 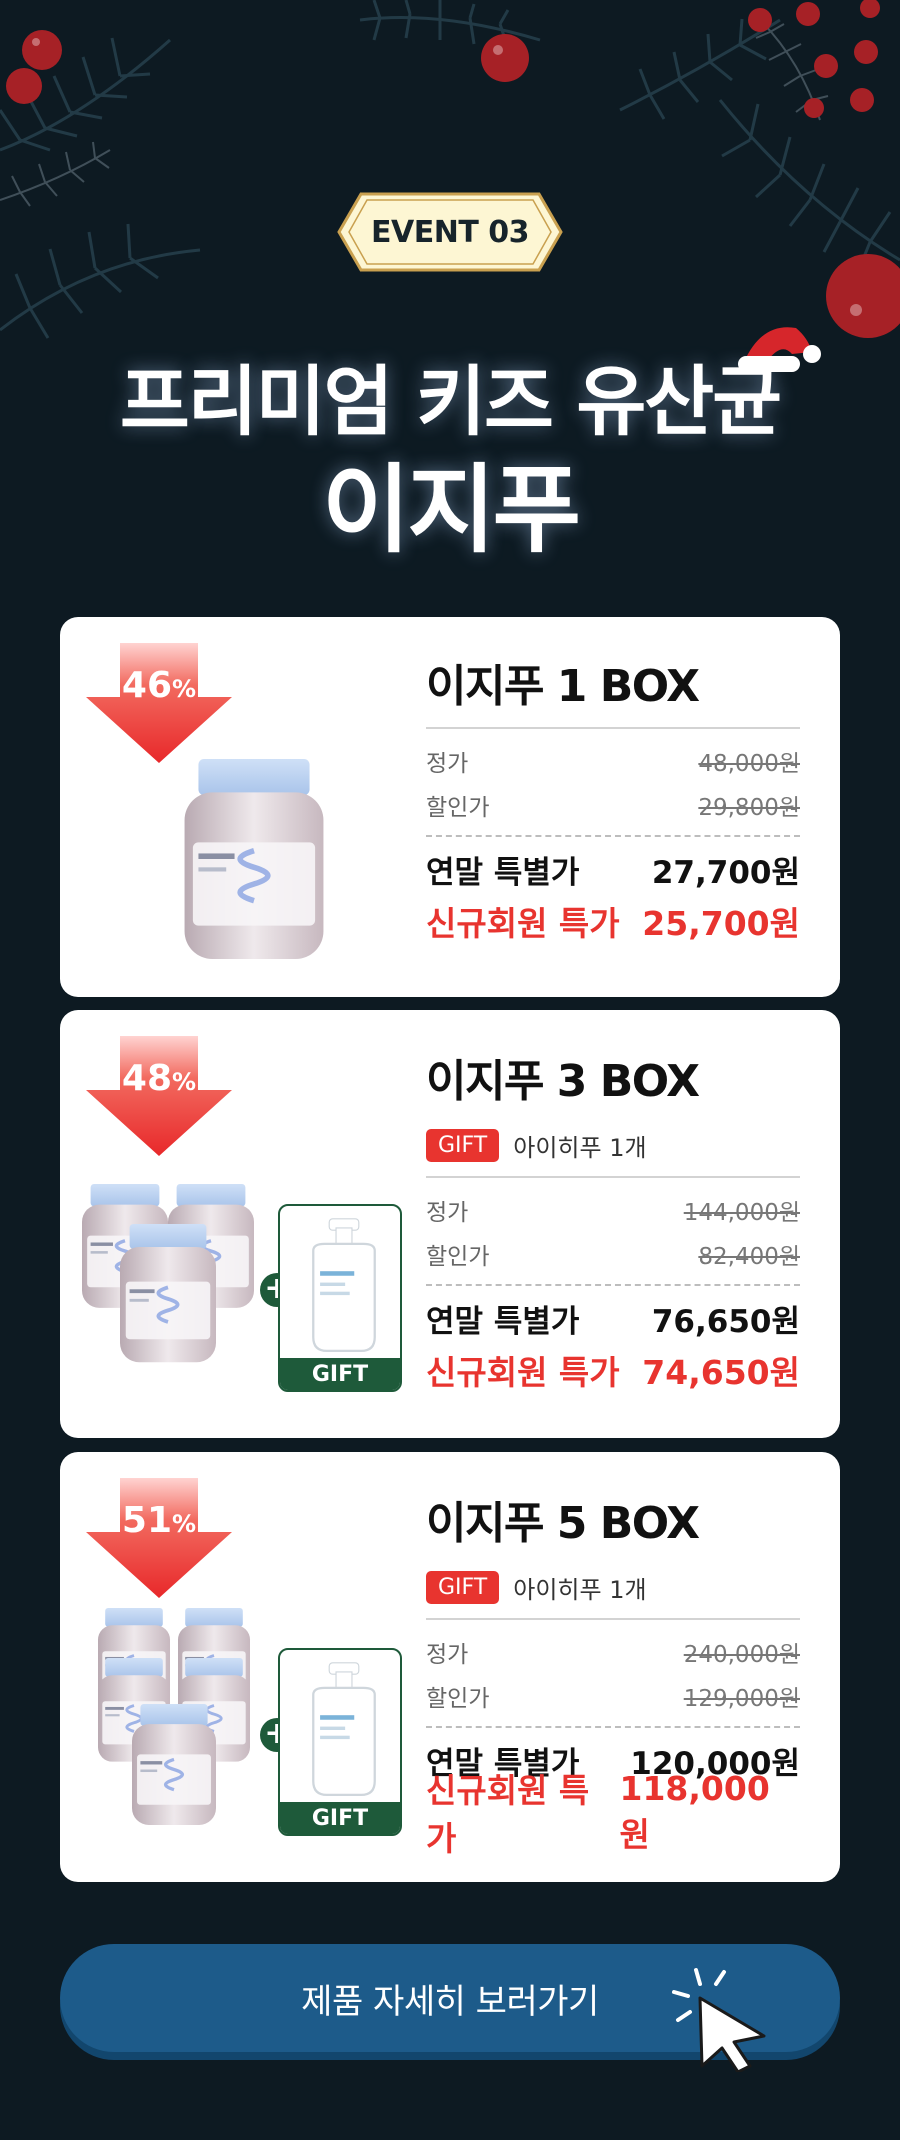 I want to click on member-price-row: 신규회원 특가 118,000원, so click(x=598, y=1813).